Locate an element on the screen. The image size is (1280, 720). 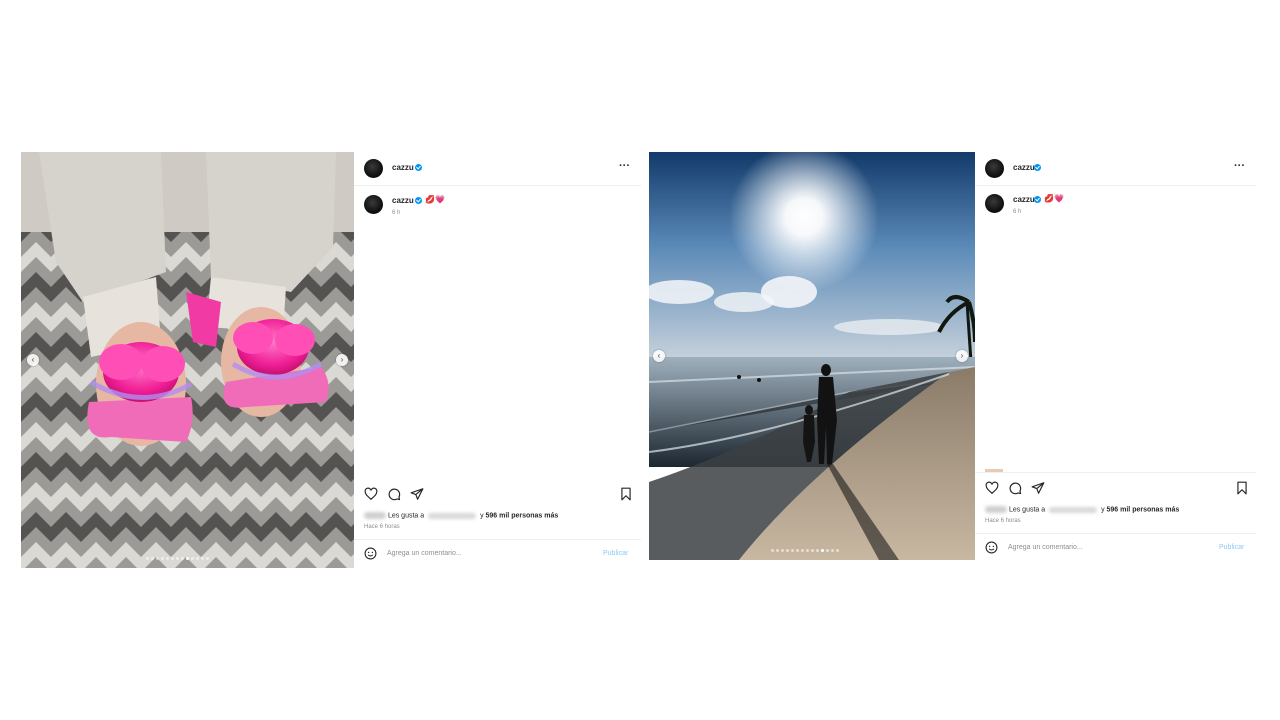
scroll-preview-strip is located at coordinates (994, 470).